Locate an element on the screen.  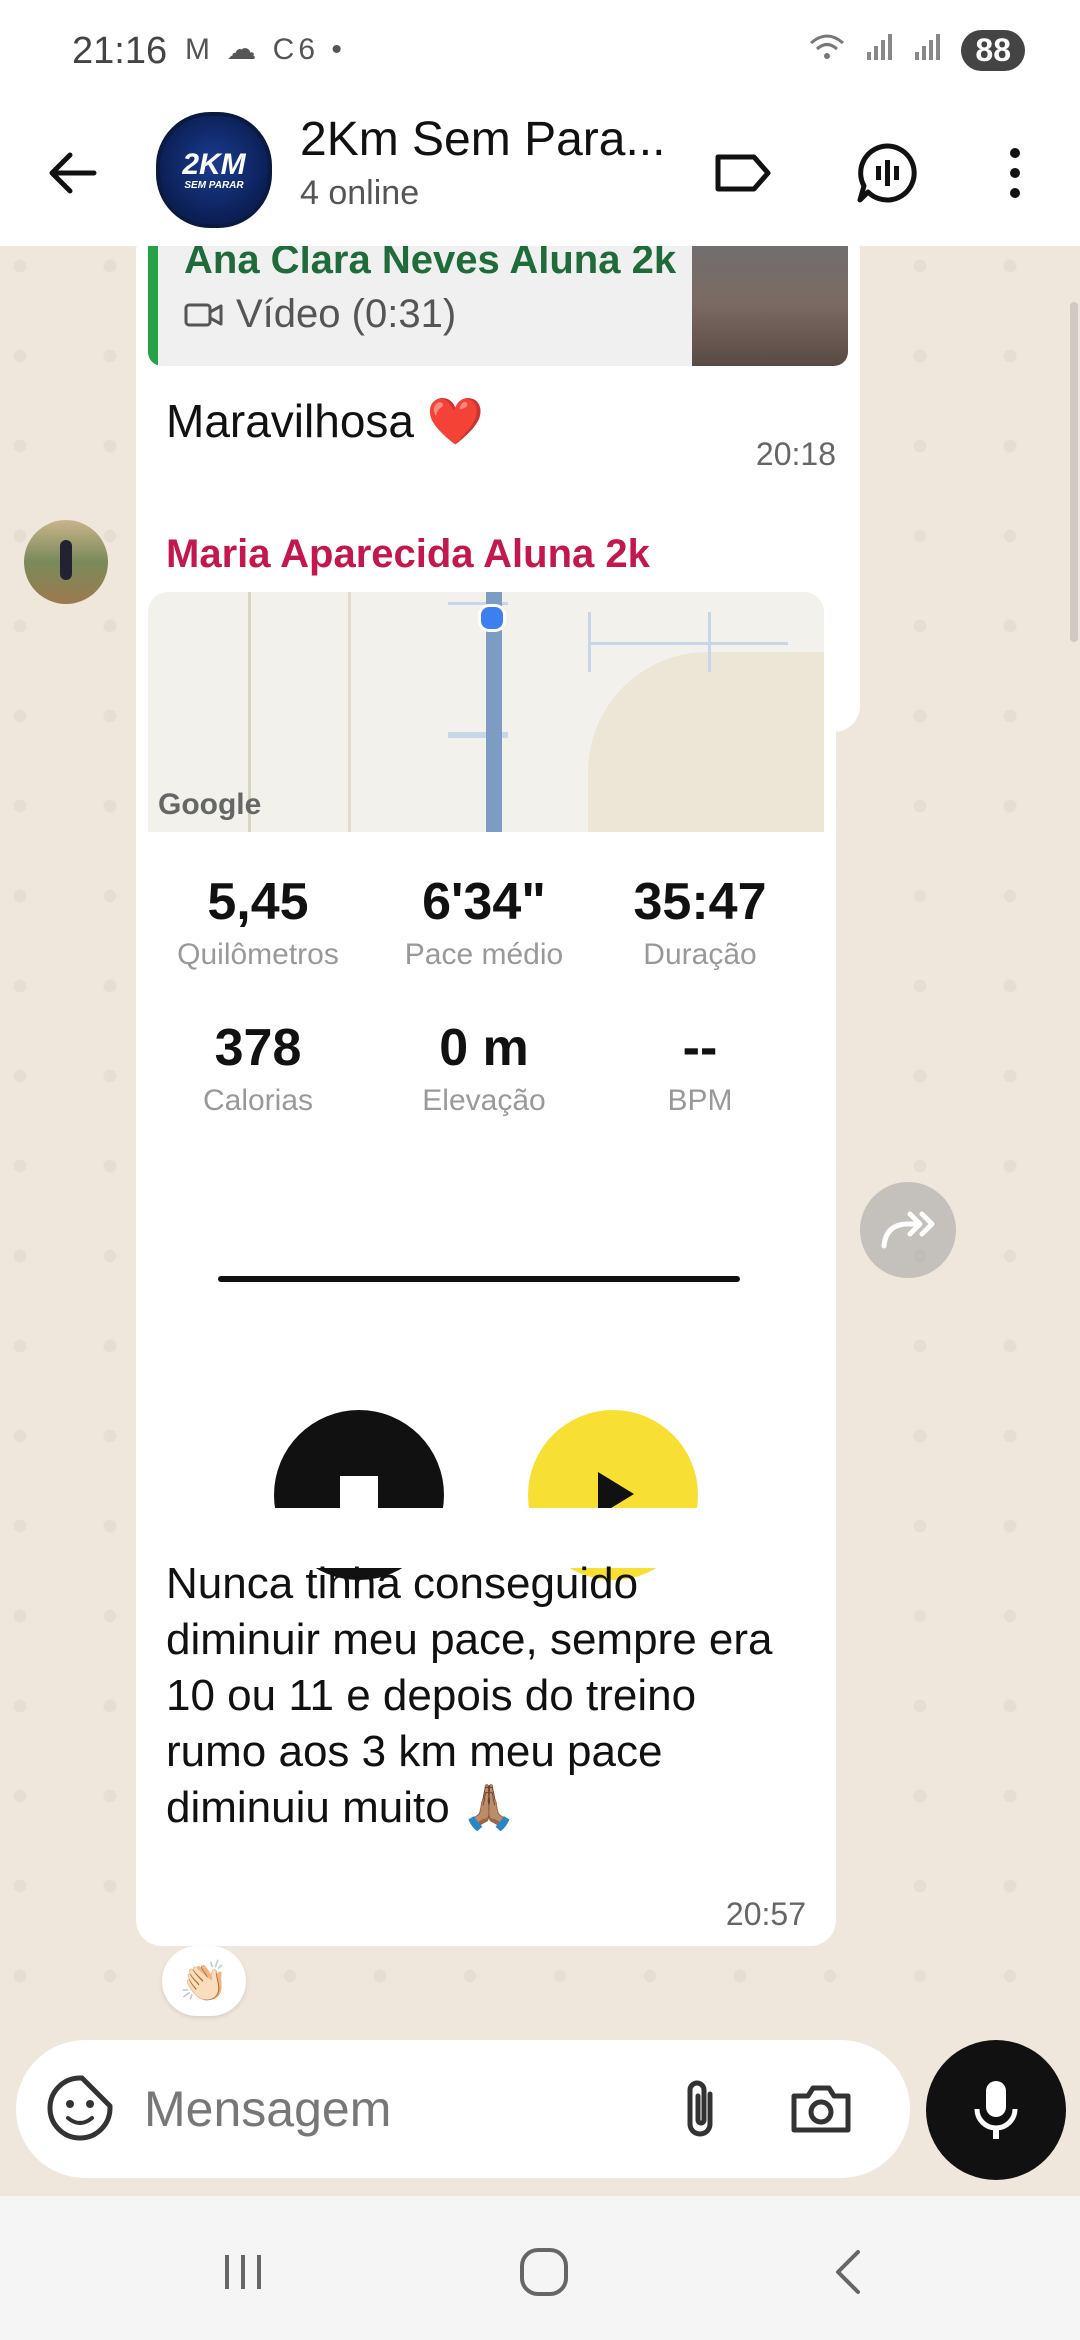
status-right: 88 is located at coordinates (916, 50).